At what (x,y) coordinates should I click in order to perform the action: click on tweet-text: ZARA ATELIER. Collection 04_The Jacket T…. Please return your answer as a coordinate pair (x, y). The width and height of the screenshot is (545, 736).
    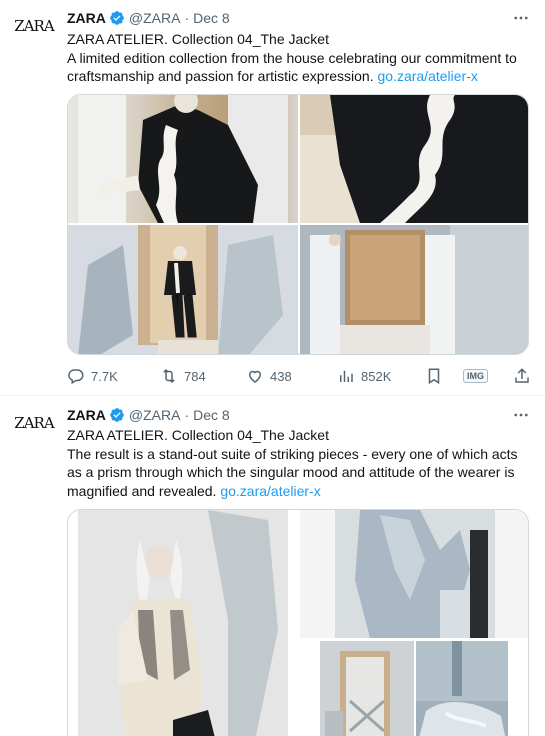
    Looking at the image, I should click on (300, 463).